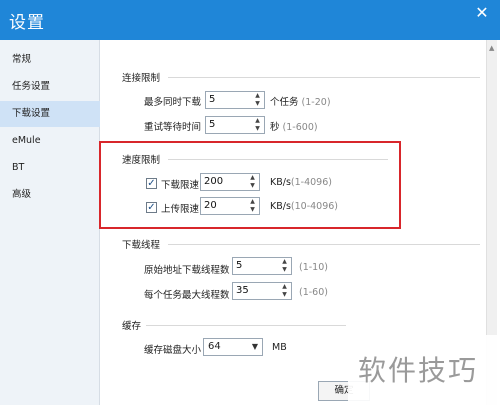  I want to click on section-title-connection: 连接限制, so click(141, 78).